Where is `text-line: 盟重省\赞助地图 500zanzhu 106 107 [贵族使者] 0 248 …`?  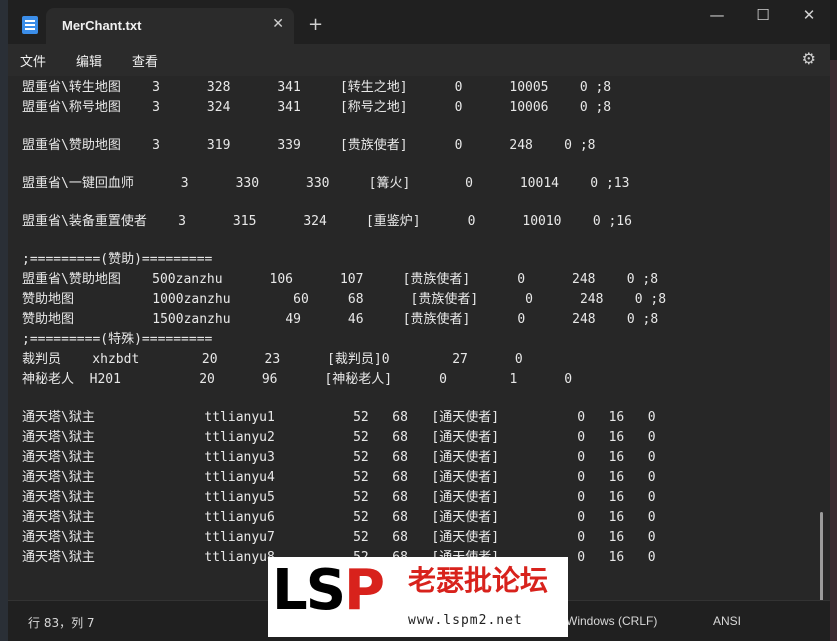
text-line: 盟重省\赞助地图 500zanzhu 106 107 [贵族使者] 0 248 … is located at coordinates (340, 279).